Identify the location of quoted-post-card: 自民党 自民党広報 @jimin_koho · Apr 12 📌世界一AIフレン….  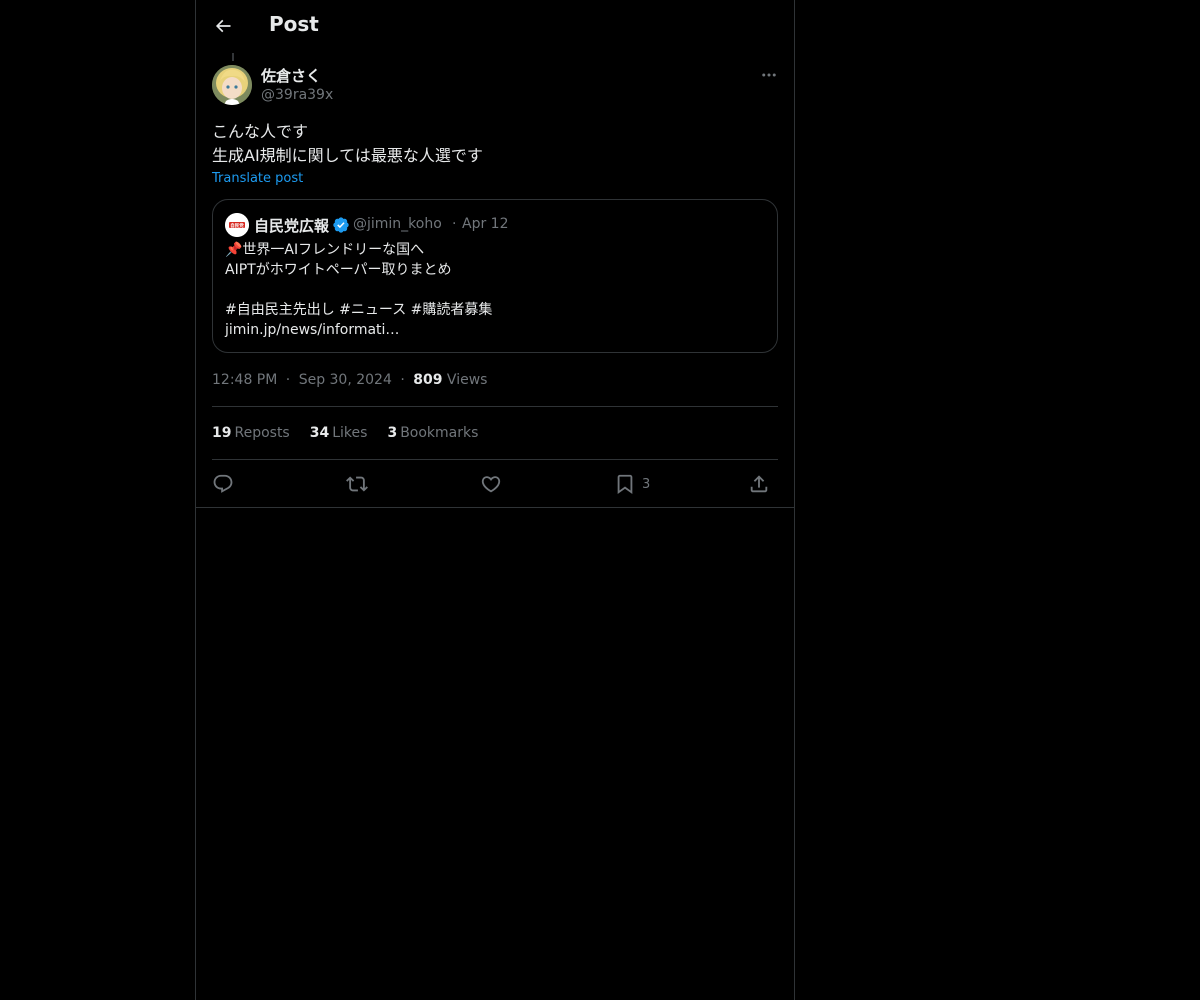
(495, 276).